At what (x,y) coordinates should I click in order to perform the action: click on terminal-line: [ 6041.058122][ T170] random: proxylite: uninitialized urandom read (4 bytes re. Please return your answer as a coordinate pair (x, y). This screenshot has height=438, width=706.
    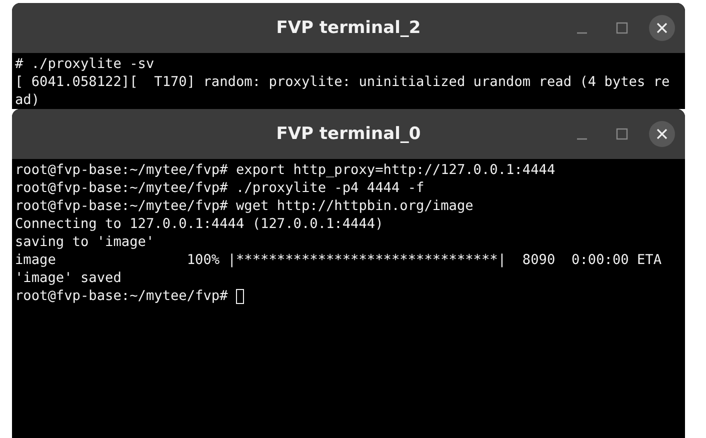
    Looking at the image, I should click on (342, 82).